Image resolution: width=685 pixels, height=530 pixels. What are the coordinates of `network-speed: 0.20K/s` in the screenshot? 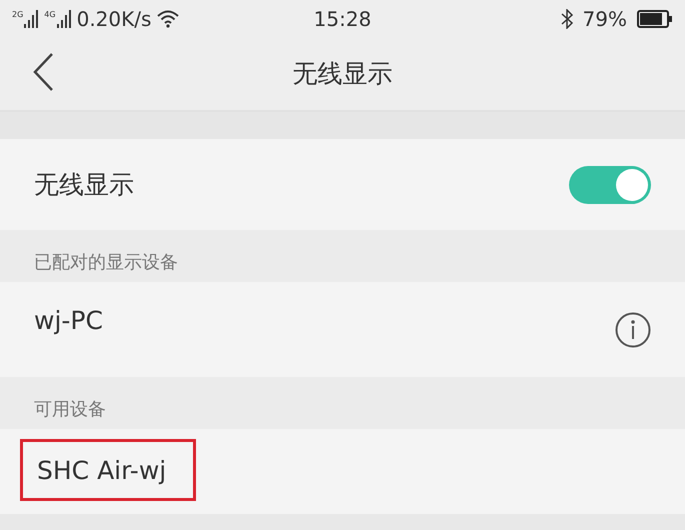 It's located at (114, 18).